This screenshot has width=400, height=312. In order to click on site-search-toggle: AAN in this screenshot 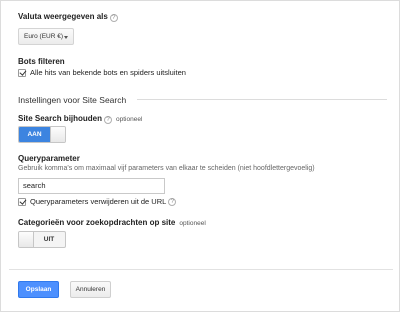, I will do `click(42, 134)`.